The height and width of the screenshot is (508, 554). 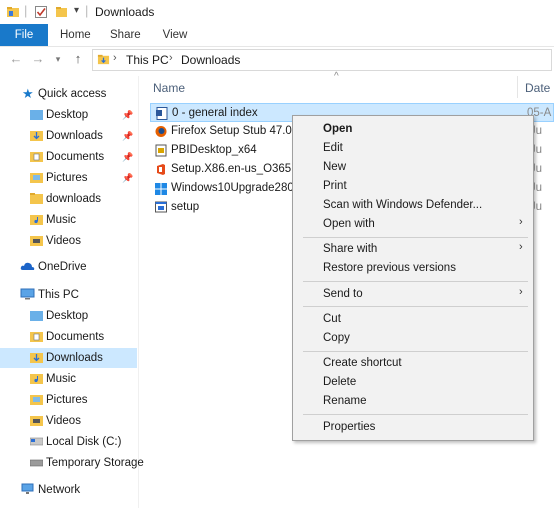 What do you see at coordinates (161, 169) in the screenshot?
I see `office-icon` at bounding box center [161, 169].